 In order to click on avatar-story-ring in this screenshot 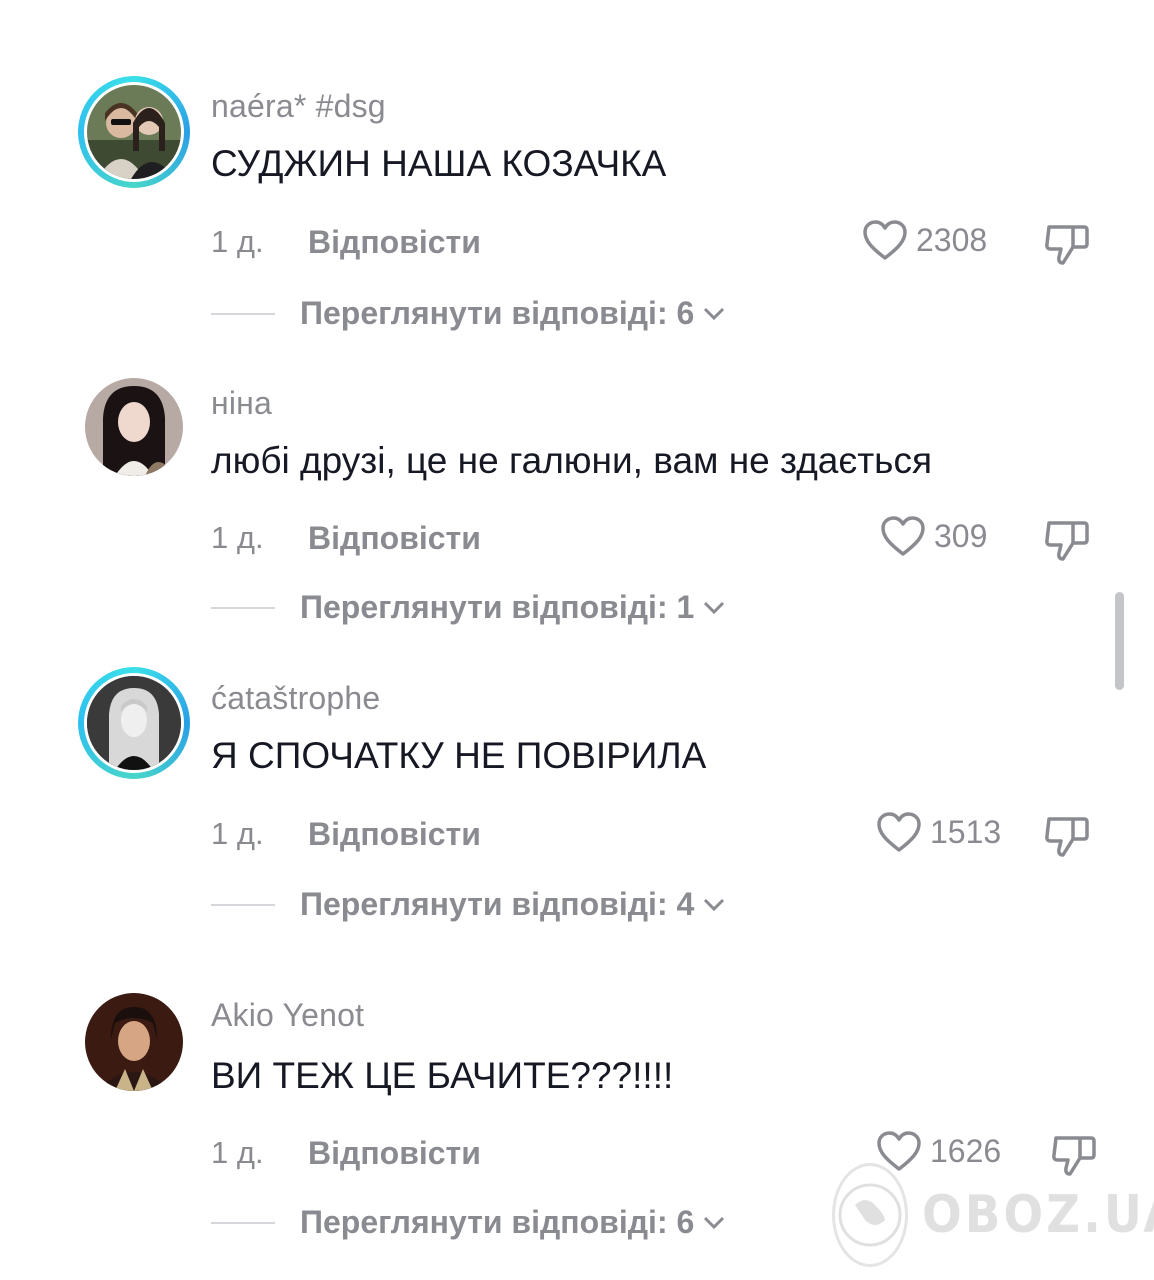, I will do `click(134, 723)`.